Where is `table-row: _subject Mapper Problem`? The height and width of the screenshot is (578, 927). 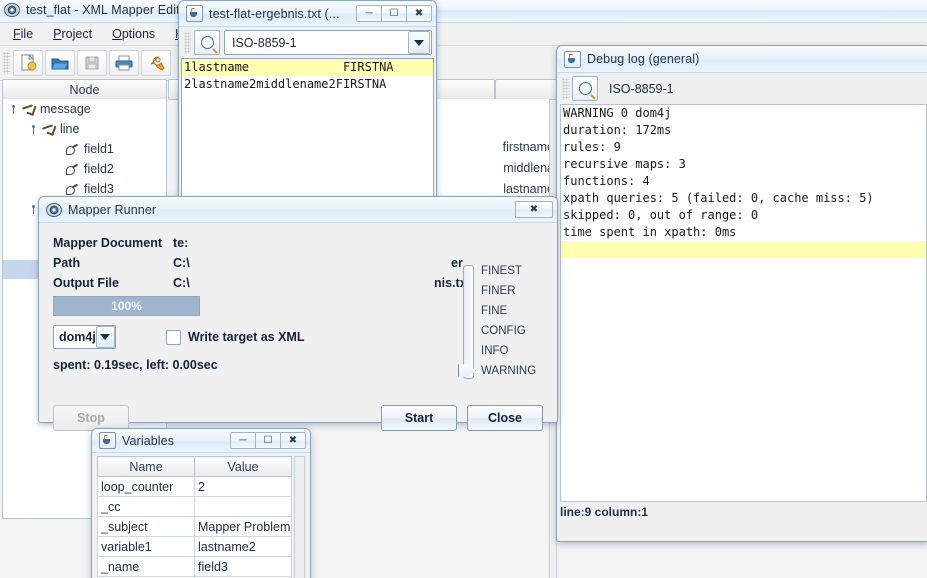 table-row: _subject Mapper Problem is located at coordinates (194, 526).